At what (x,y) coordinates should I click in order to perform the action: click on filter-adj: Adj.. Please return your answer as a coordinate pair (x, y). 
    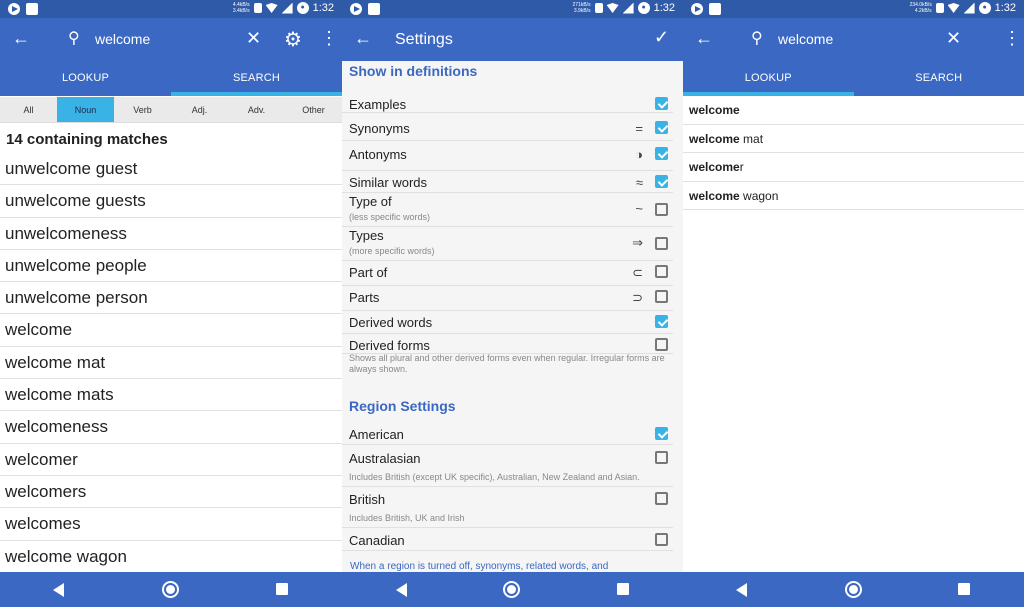
    Looking at the image, I should click on (199, 109).